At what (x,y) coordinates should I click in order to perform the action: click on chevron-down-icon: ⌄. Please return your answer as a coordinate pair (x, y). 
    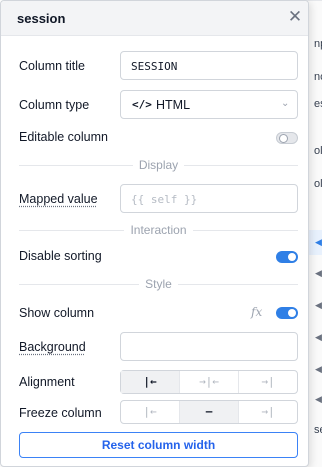
    Looking at the image, I should click on (285, 103).